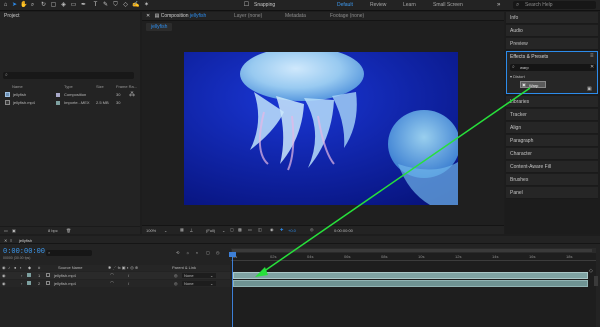  I want to click on graph-editor-icon: ▢, so click(208, 252).